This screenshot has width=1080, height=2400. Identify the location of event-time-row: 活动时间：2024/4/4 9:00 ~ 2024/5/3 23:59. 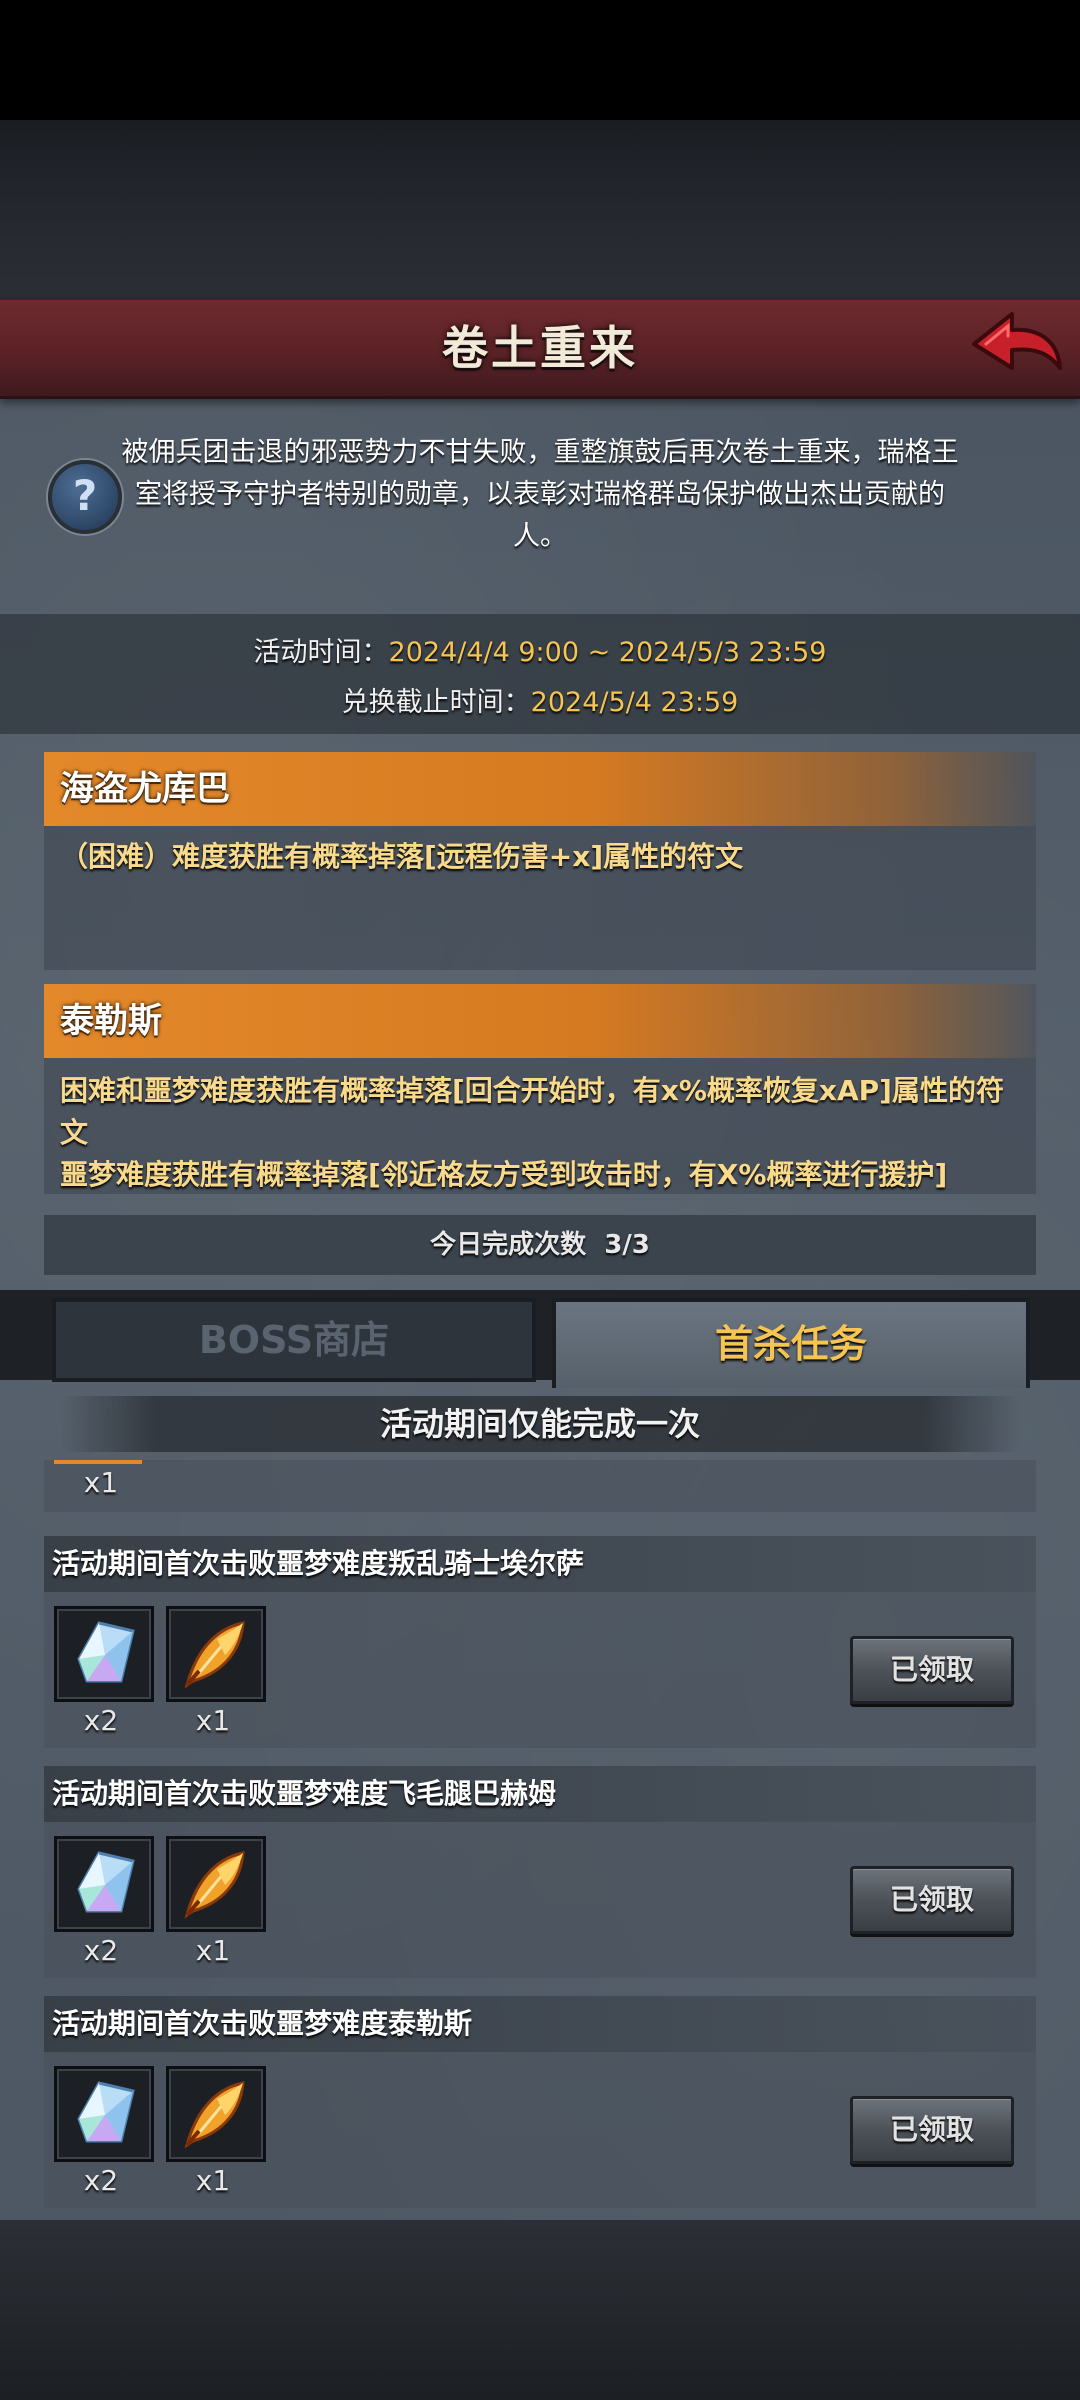
(540, 649).